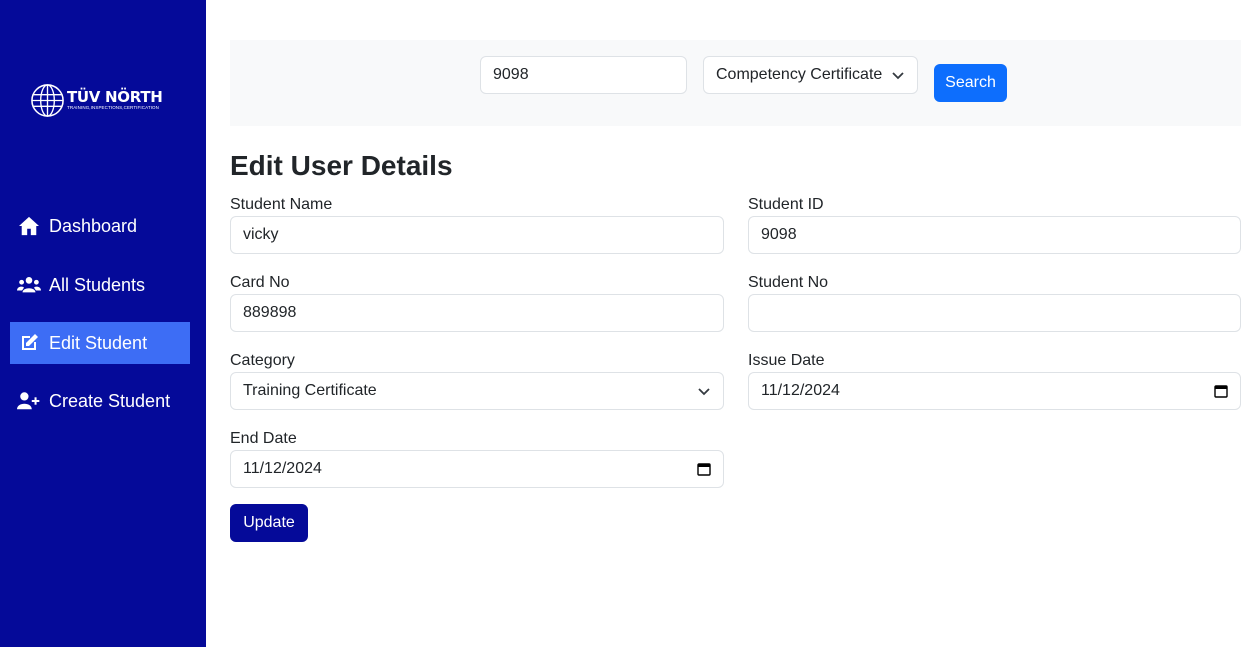  Describe the element at coordinates (260, 282) in the screenshot. I see `card-no-label: Card No` at that location.